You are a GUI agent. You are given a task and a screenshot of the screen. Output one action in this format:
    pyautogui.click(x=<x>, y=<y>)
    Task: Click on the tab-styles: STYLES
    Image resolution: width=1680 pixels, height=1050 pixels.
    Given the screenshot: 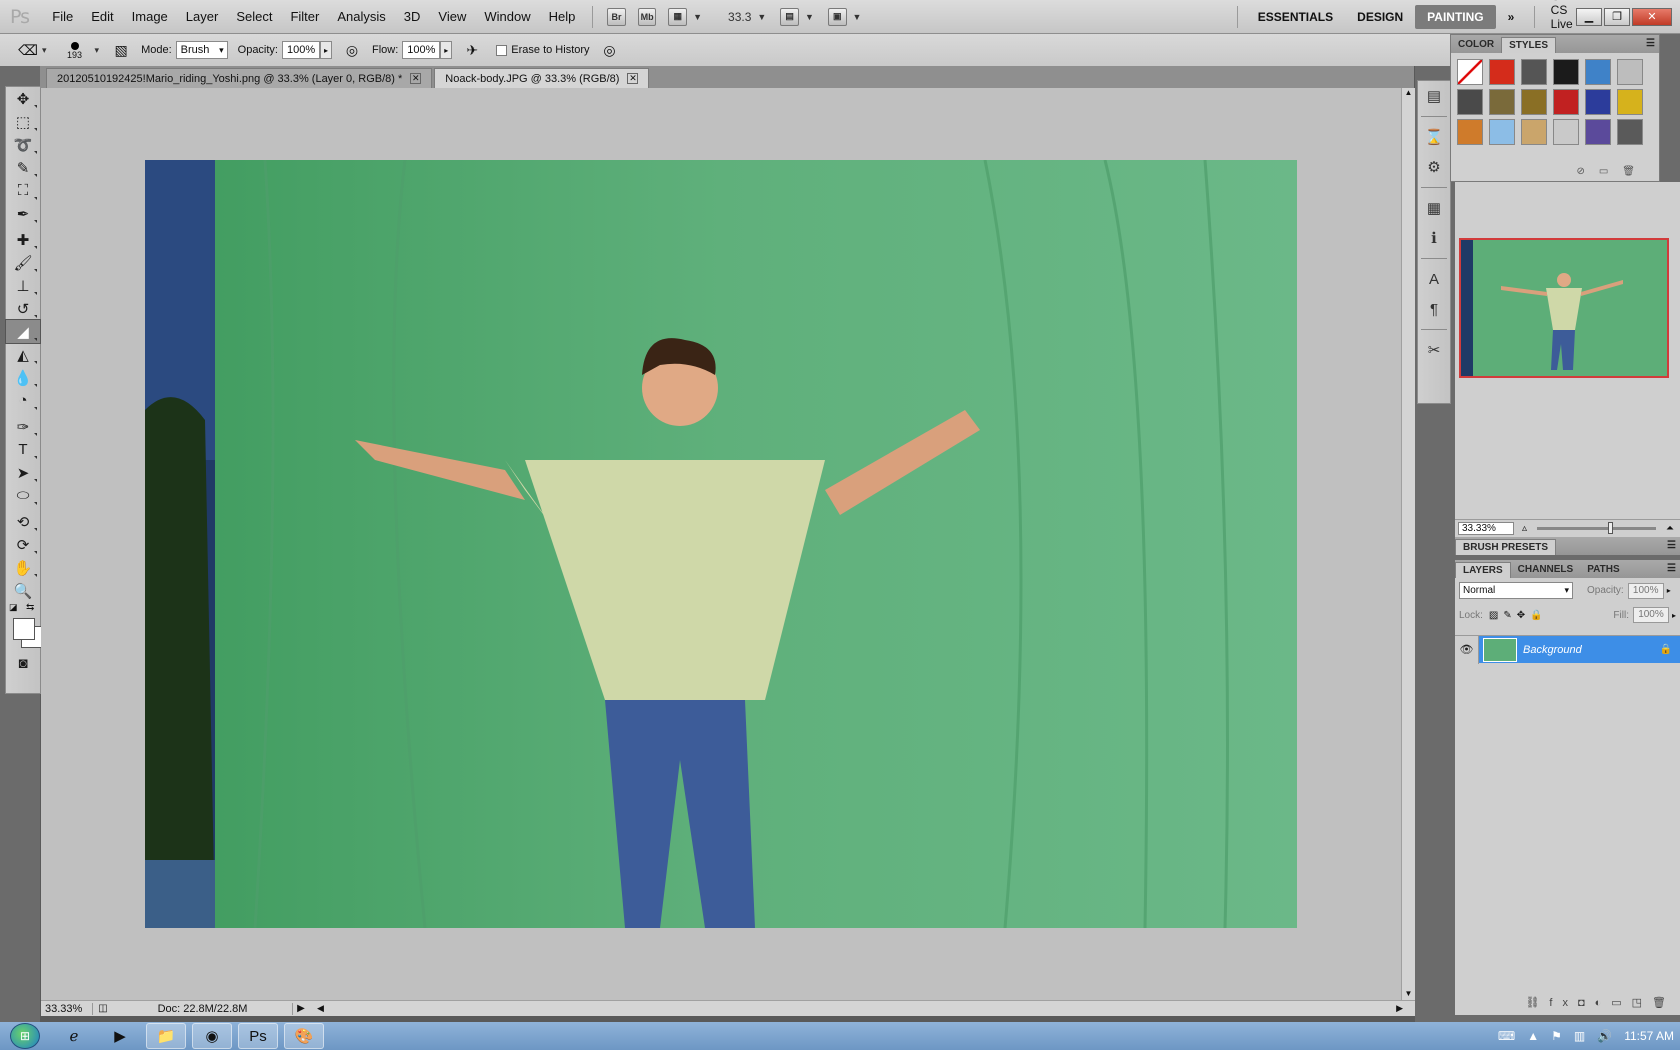 What is the action you would take?
    pyautogui.click(x=1529, y=45)
    